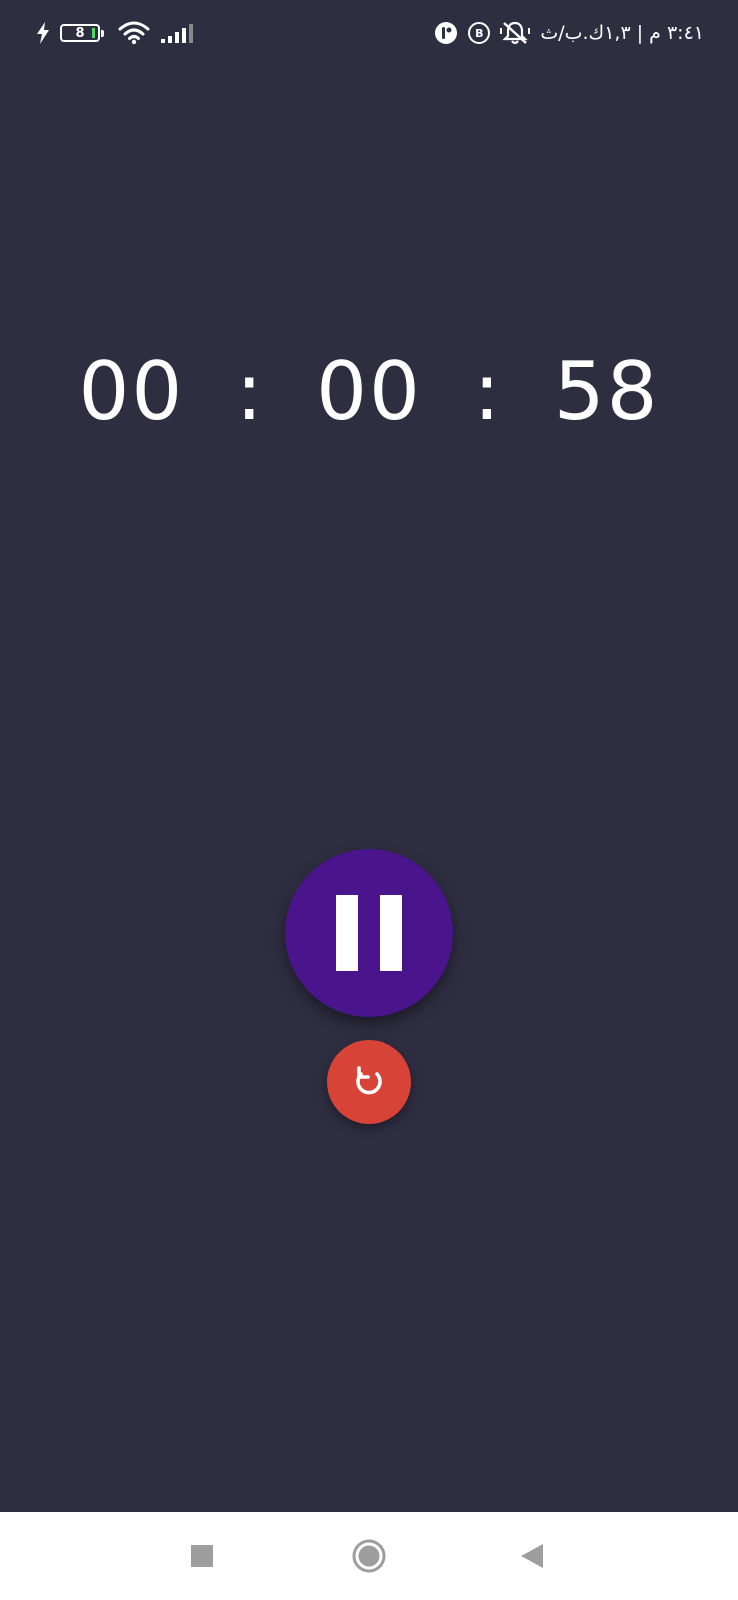 The height and width of the screenshot is (1600, 738). What do you see at coordinates (43, 33) in the screenshot?
I see `charging-icon` at bounding box center [43, 33].